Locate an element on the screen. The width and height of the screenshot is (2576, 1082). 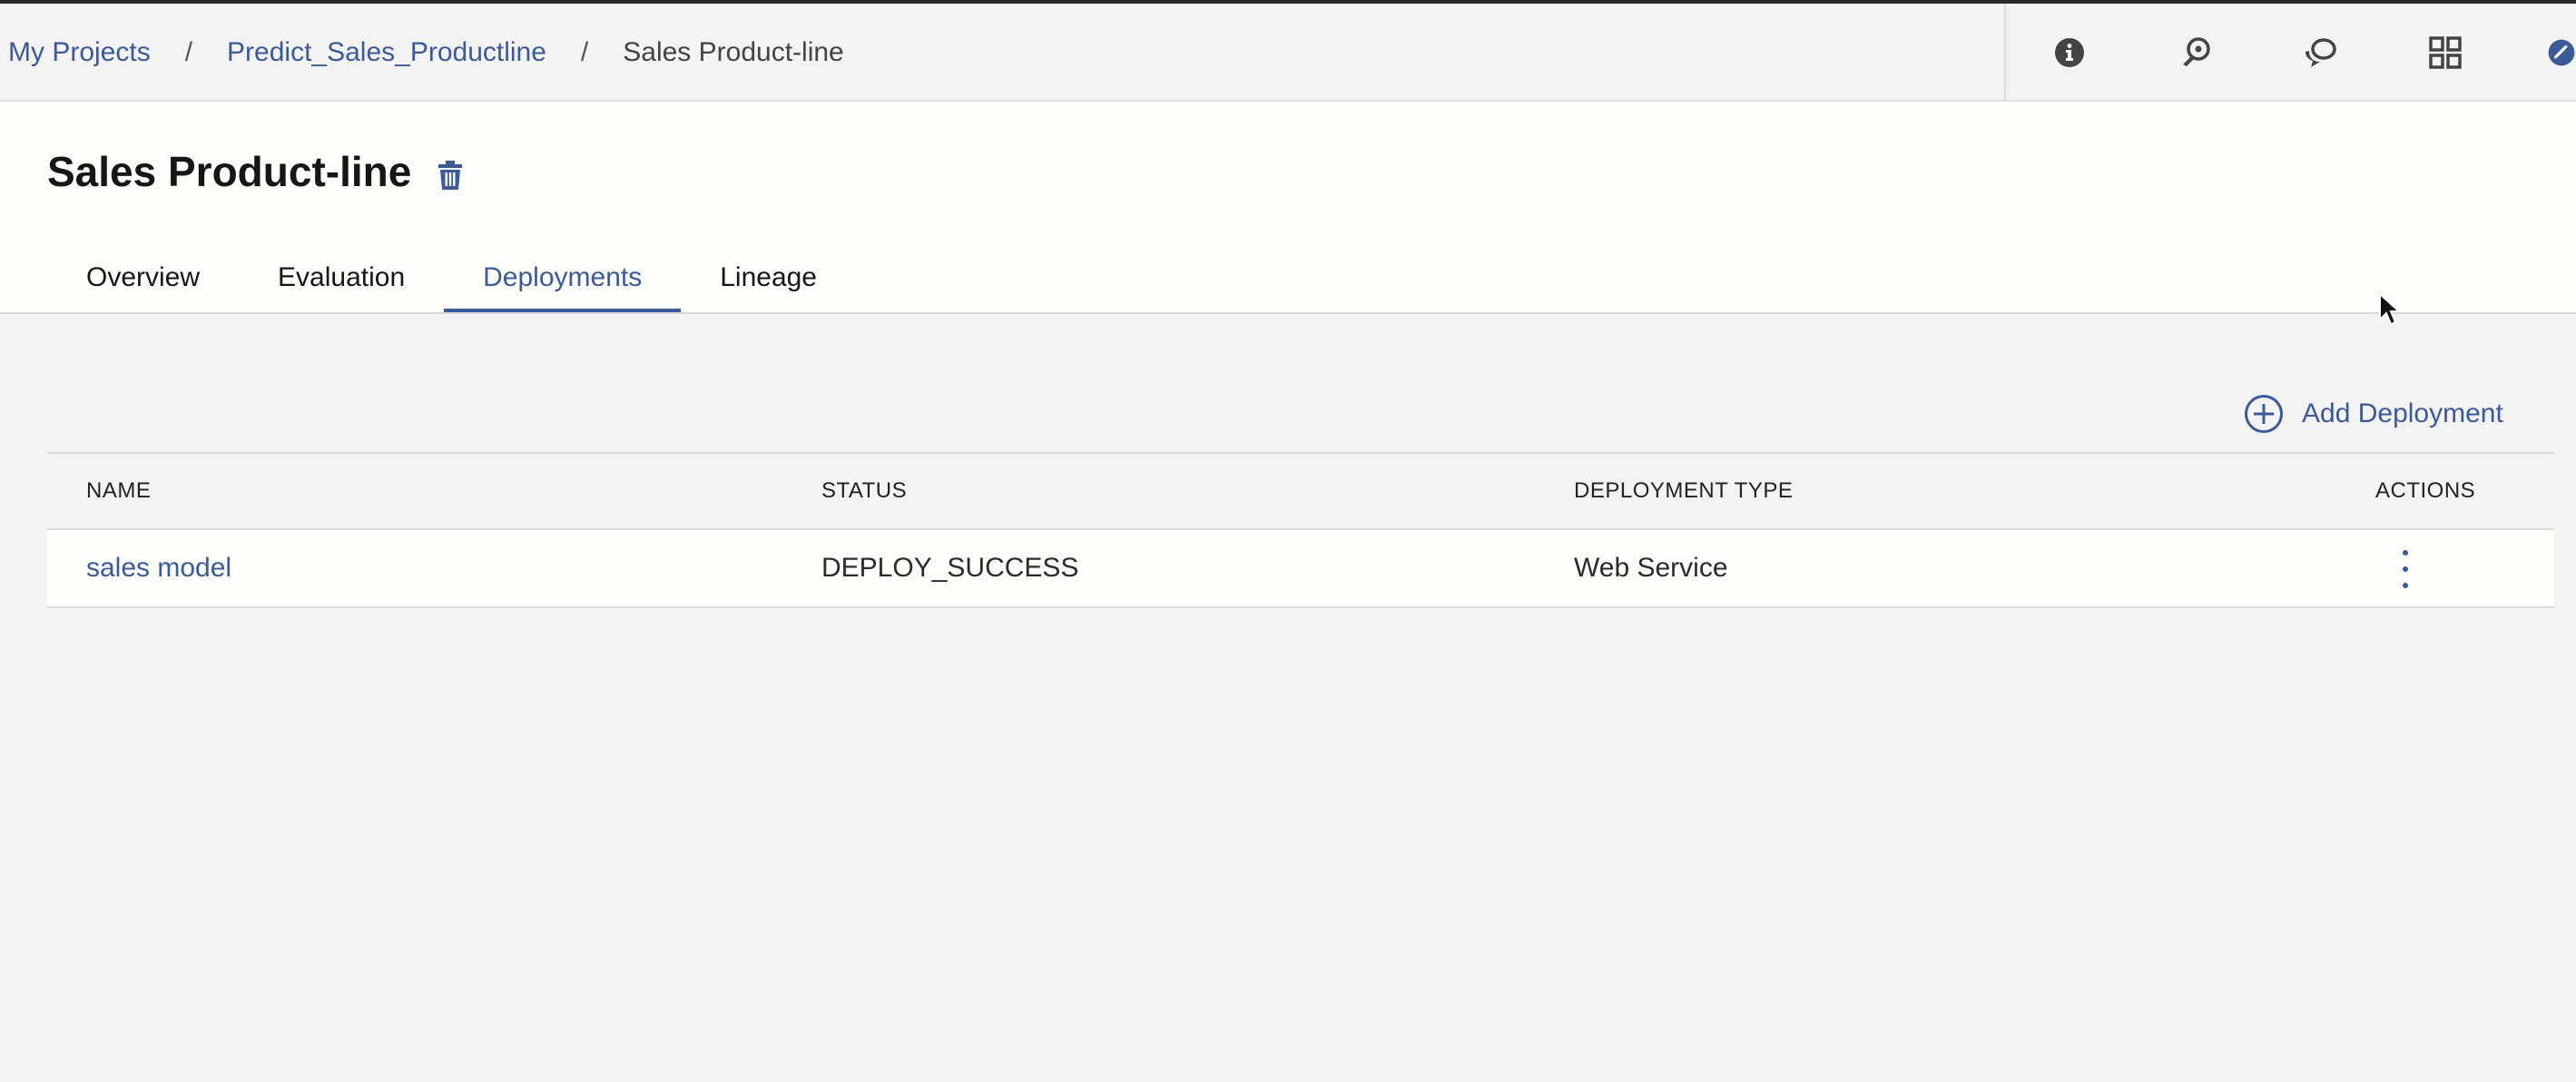
breadcrumb-my-projects: My Projects is located at coordinates (79, 52).